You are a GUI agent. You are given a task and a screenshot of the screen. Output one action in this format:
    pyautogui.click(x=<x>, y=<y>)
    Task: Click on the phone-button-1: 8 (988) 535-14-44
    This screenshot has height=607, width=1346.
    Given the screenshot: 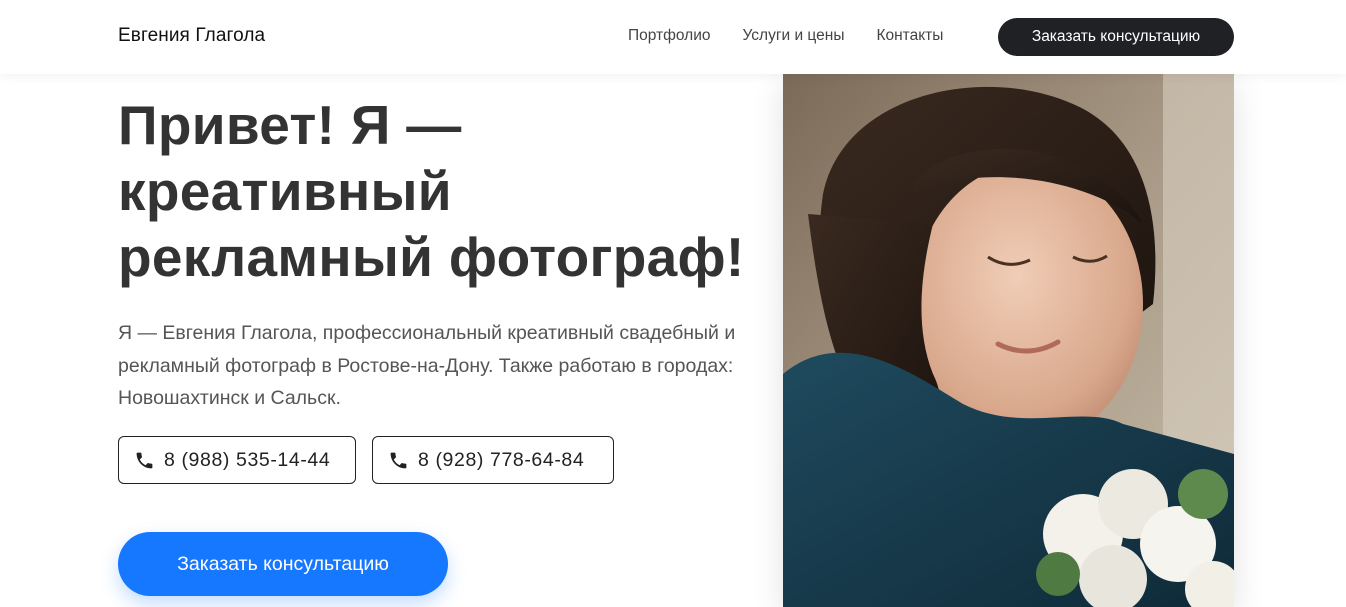 What is the action you would take?
    pyautogui.click(x=237, y=460)
    